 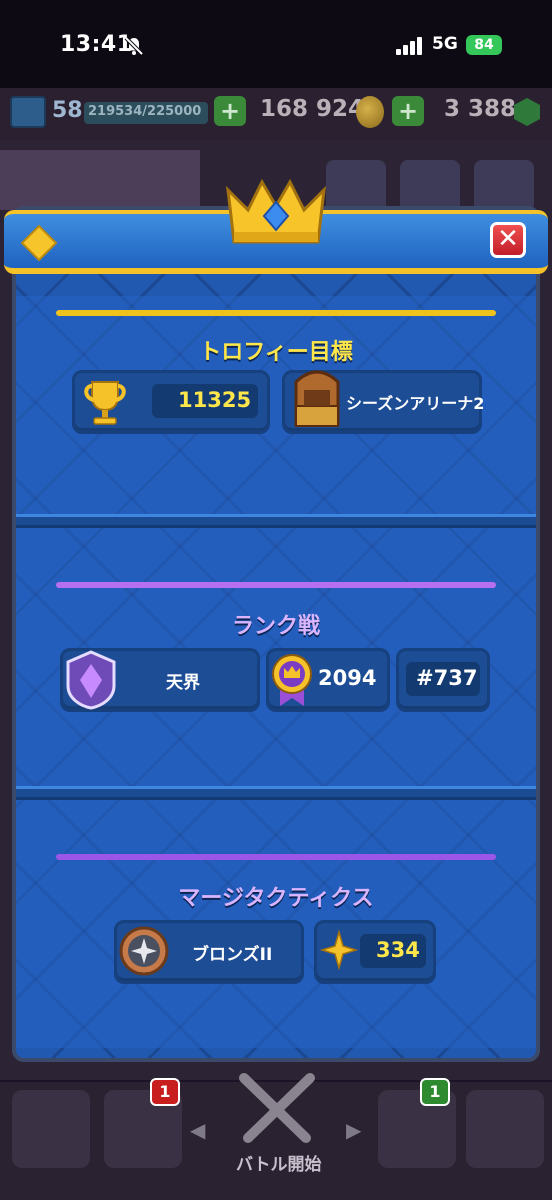 I want to click on arena-name: シーズンアリーナ2, so click(x=415, y=403).